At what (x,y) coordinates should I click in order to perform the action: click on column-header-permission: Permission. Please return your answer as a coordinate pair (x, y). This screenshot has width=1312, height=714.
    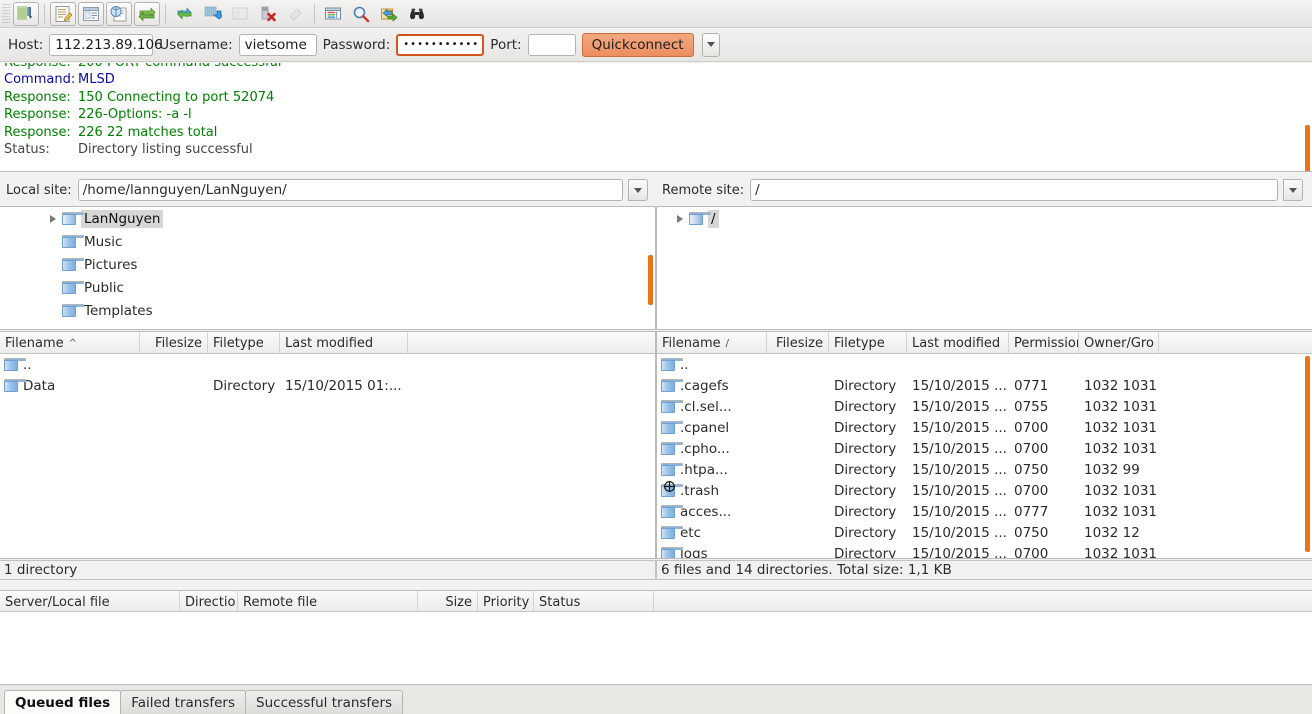
    Looking at the image, I should click on (1044, 342).